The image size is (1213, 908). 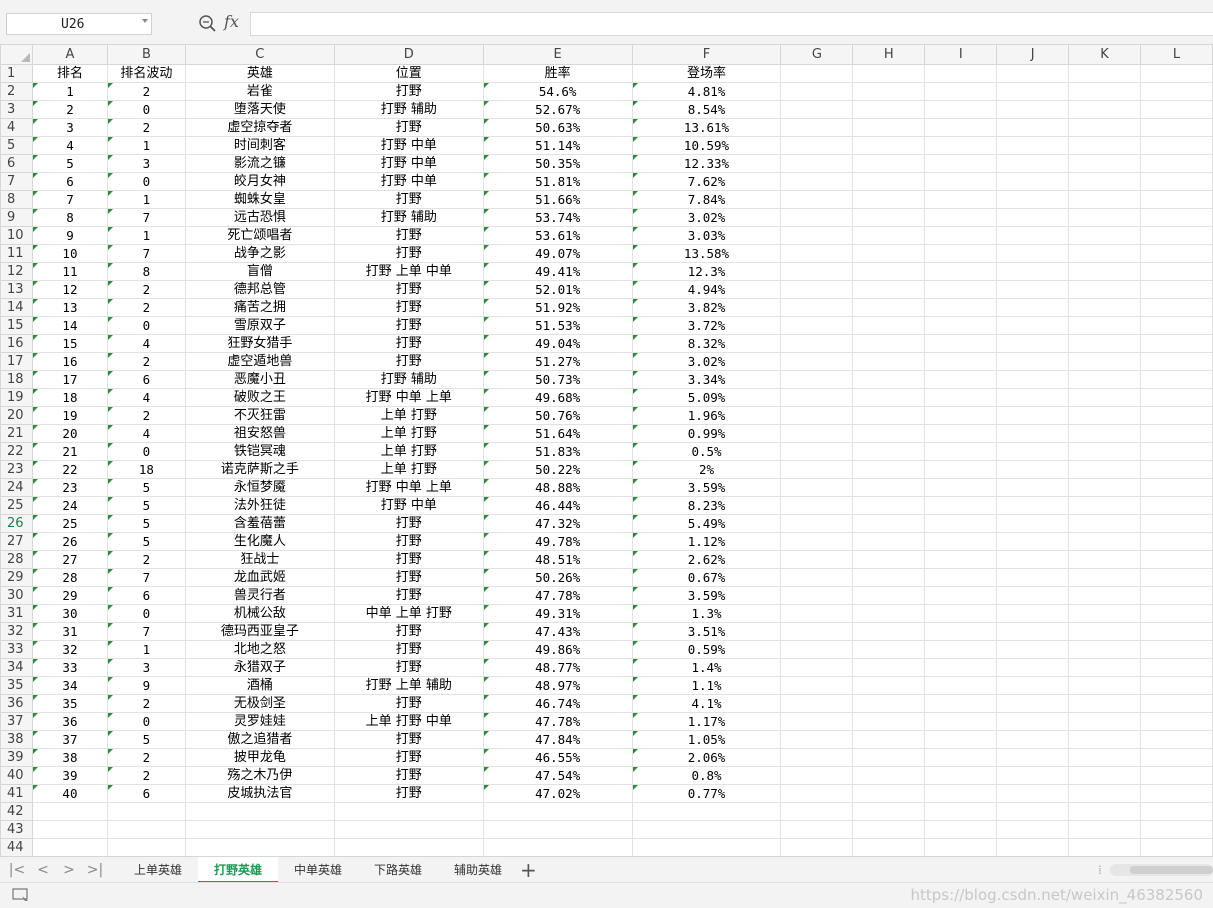 I want to click on cell: 上单 打野, so click(x=408, y=451).